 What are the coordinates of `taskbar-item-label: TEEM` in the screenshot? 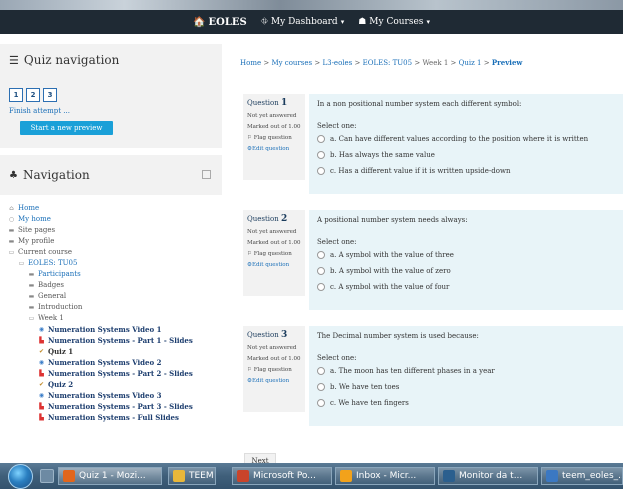 It's located at (201, 476).